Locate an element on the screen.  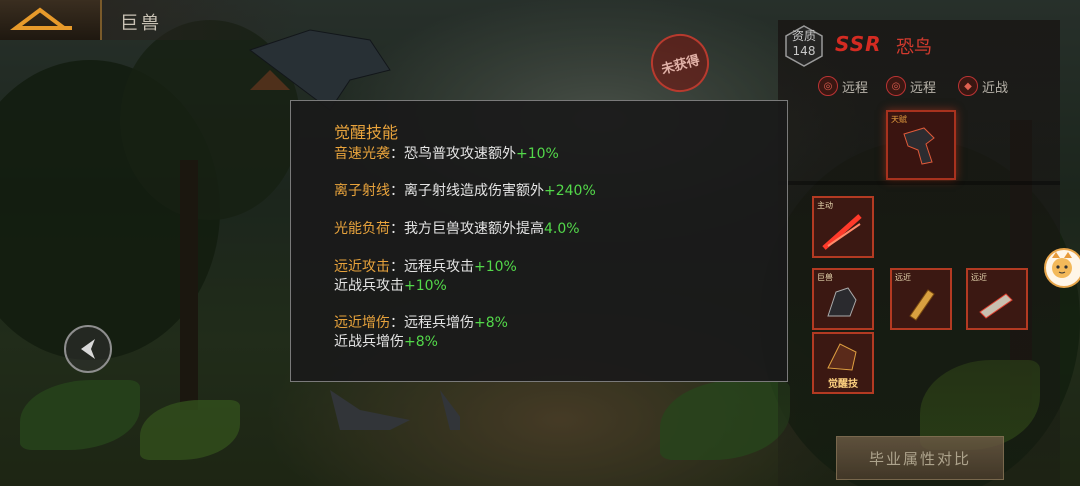
skill-name: 光能负荷 is located at coordinates (362, 229).